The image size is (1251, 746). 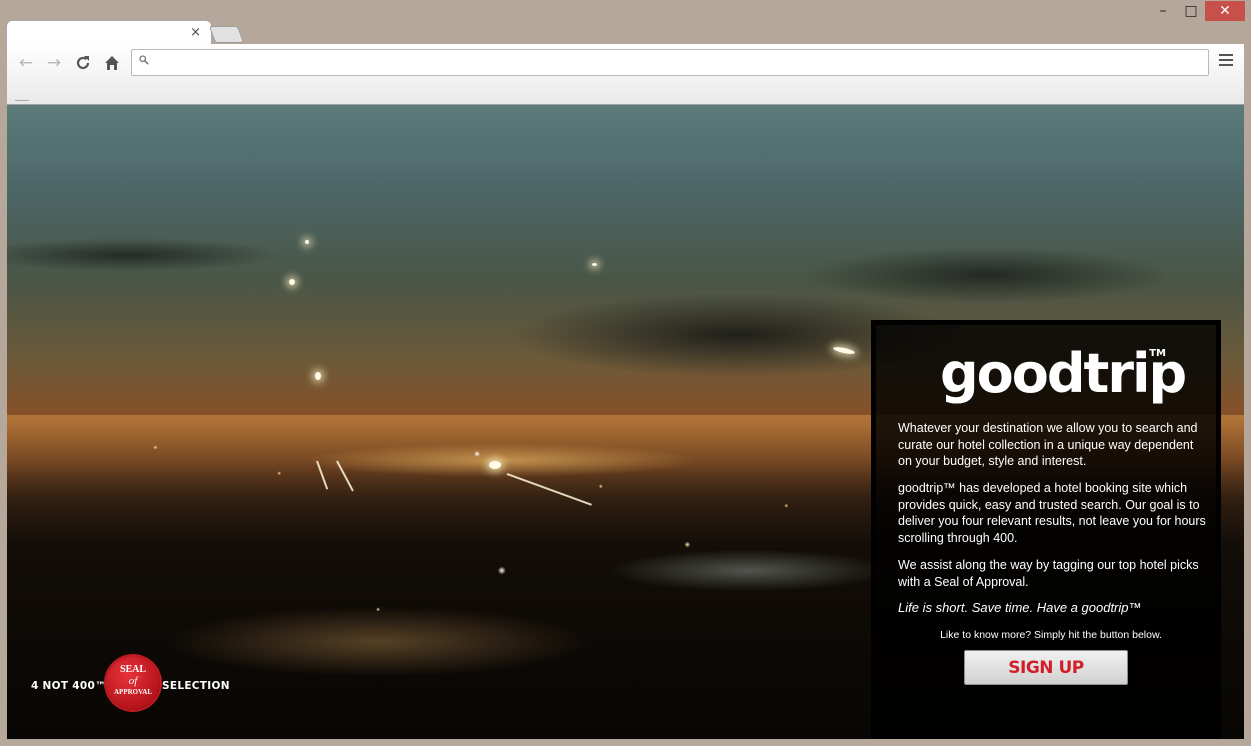 I want to click on browser-menu-icon, so click(x=1226, y=61).